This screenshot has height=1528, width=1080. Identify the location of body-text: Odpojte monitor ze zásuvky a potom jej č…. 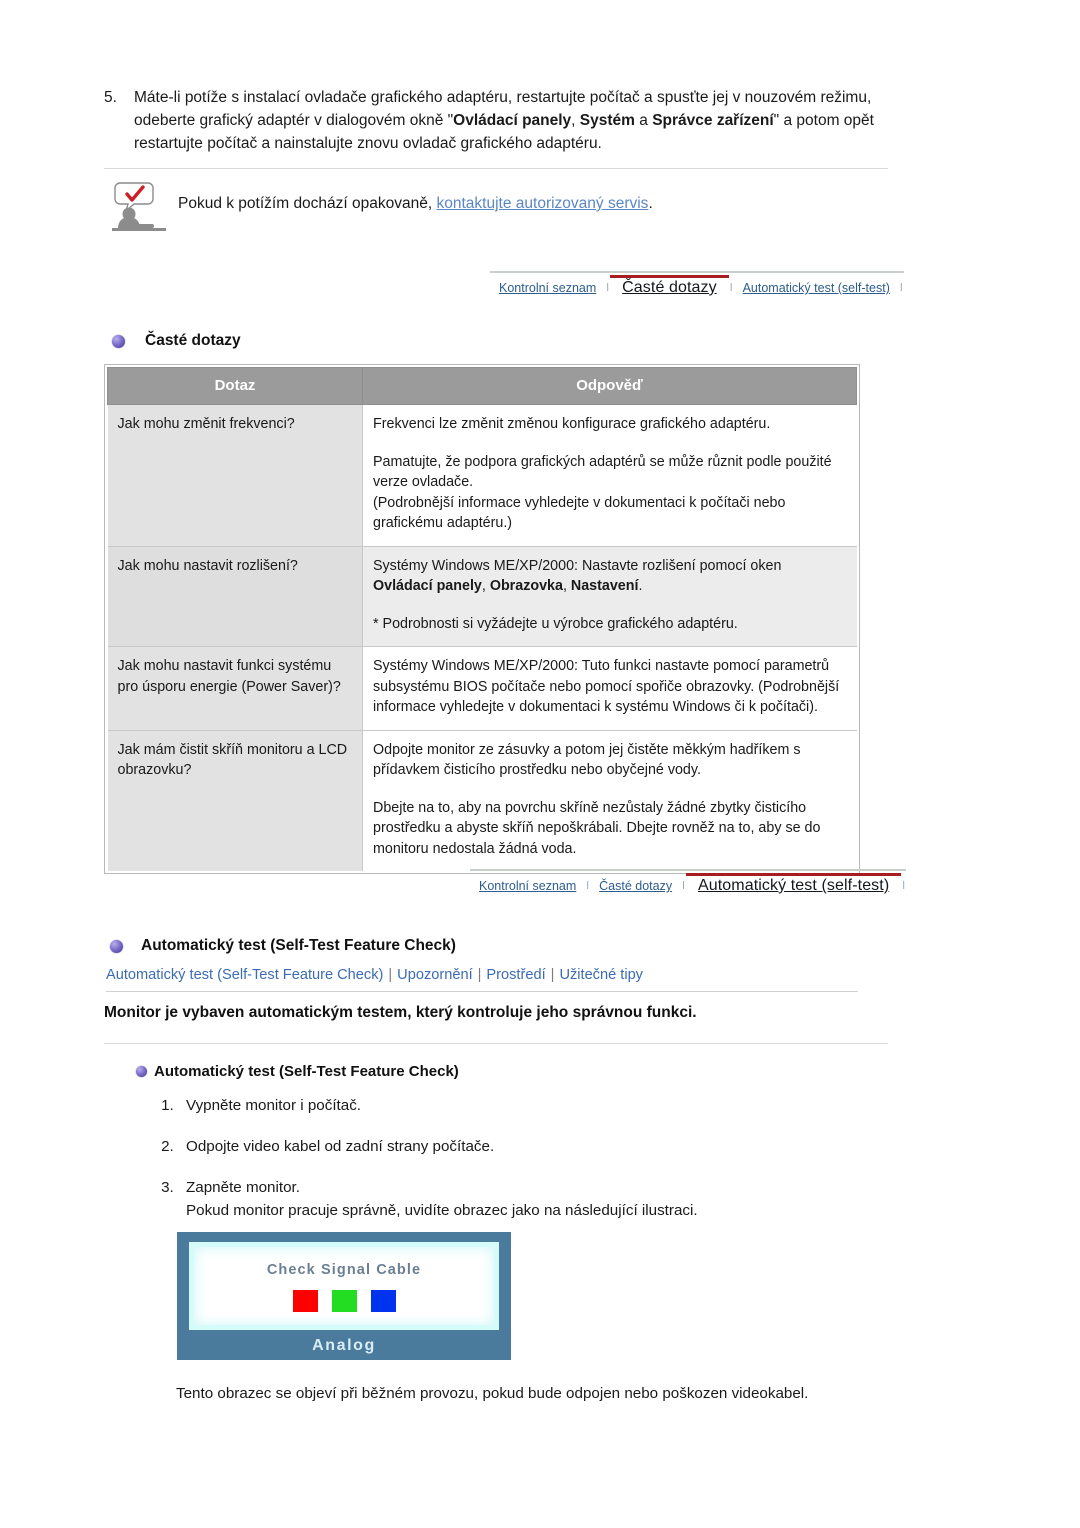
(587, 760).